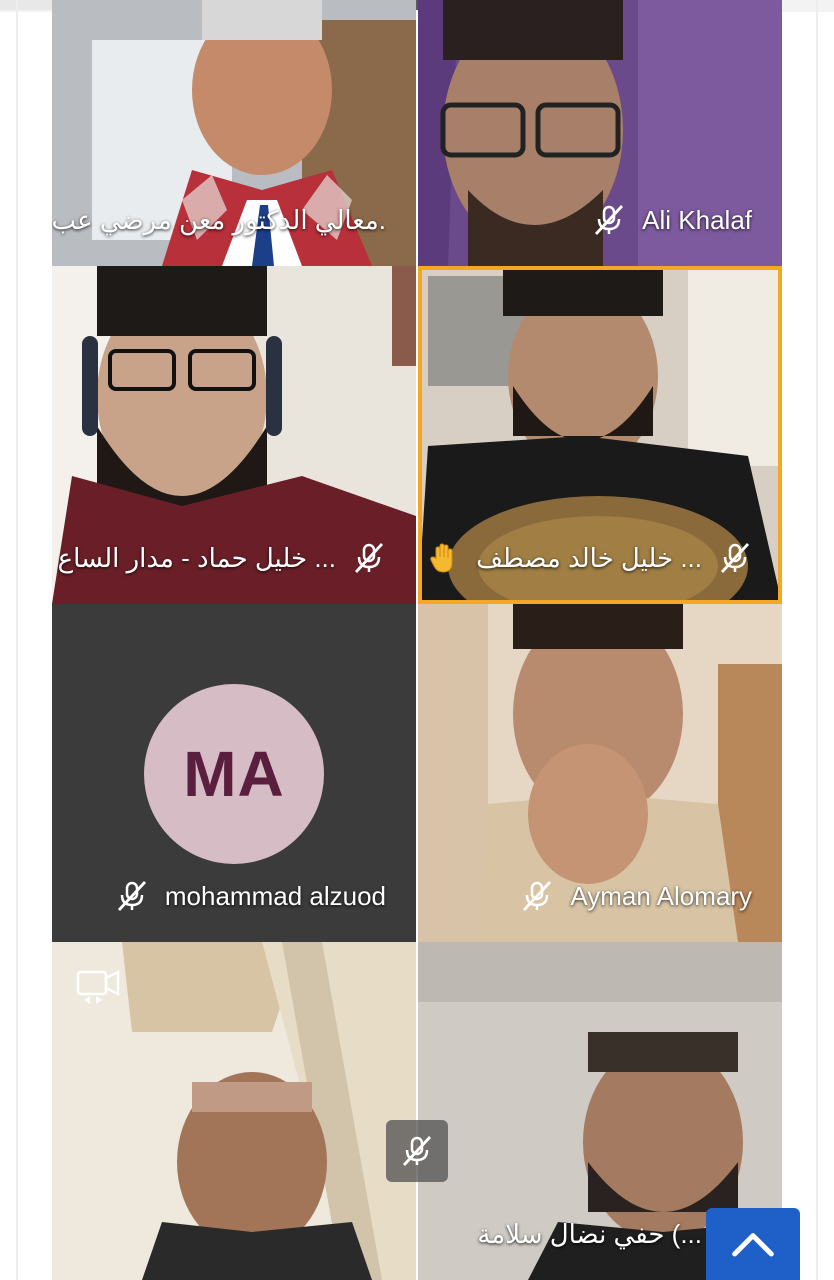 Image resolution: width=834 pixels, height=1280 pixels. I want to click on participant-name-row: mohammad alzuod, so click(234, 896).